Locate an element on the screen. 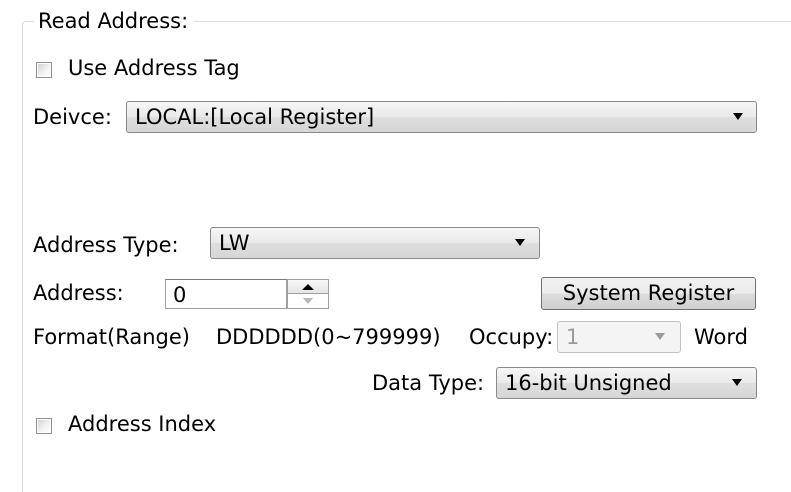  address-type-label: Address Type: is located at coordinates (106, 245).